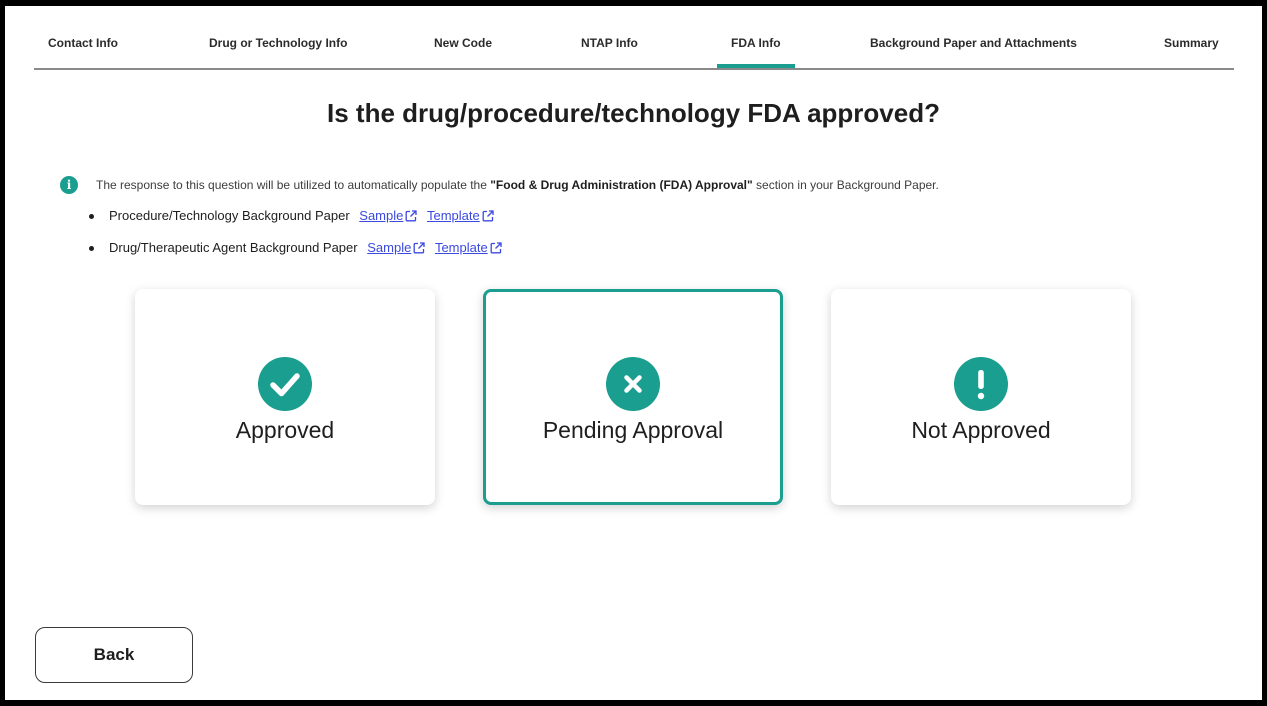 Image resolution: width=1267 pixels, height=706 pixels. I want to click on option-card-pending-approval: Pending Approval, so click(633, 397).